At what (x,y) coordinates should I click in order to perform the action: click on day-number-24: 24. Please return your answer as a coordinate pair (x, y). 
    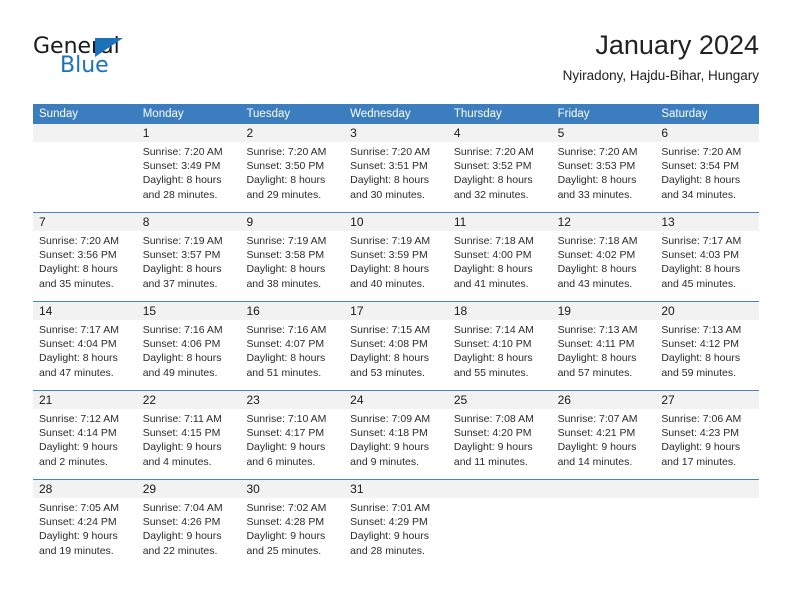
    Looking at the image, I should click on (396, 400).